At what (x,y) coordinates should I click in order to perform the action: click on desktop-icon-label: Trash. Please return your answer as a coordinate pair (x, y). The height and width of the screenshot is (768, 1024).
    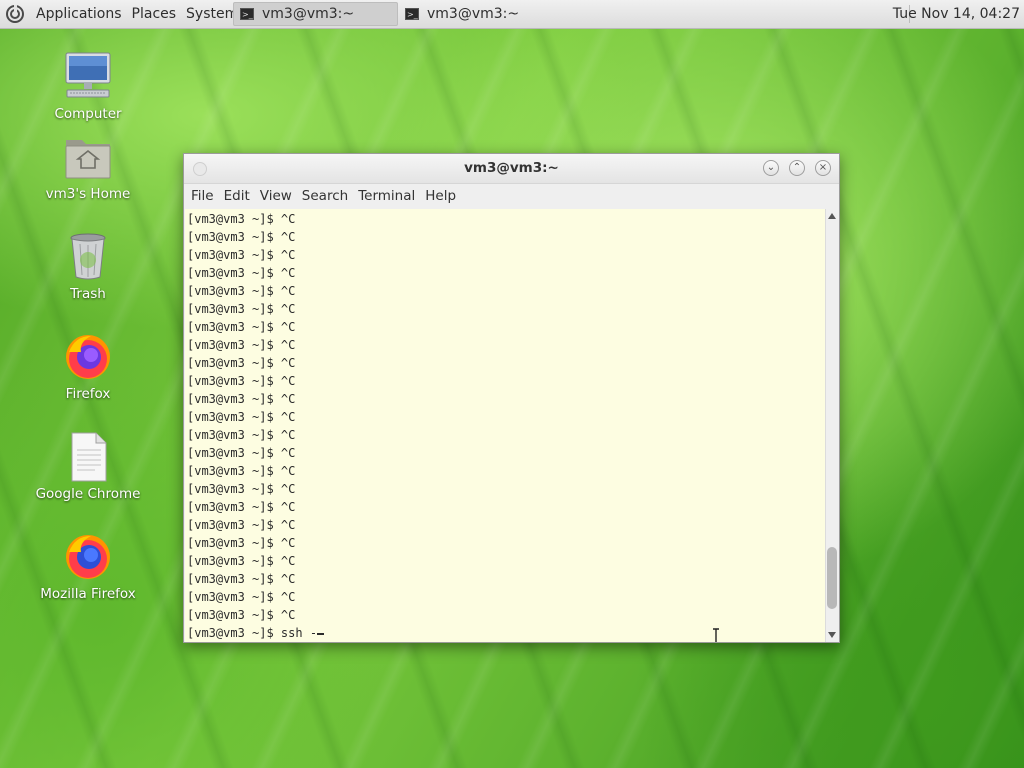
    Looking at the image, I should click on (88, 294).